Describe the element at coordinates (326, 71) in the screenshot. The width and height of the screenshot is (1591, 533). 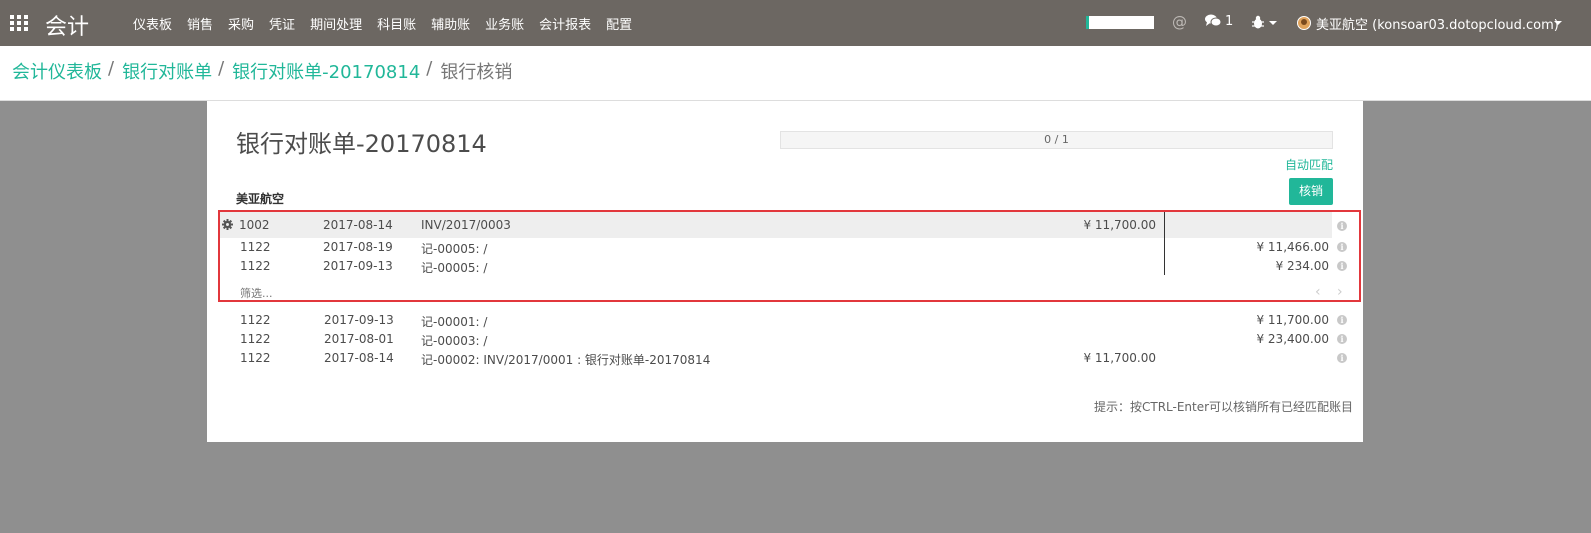
I see `breadcrumb-statement: 银行对账单-20170814` at that location.